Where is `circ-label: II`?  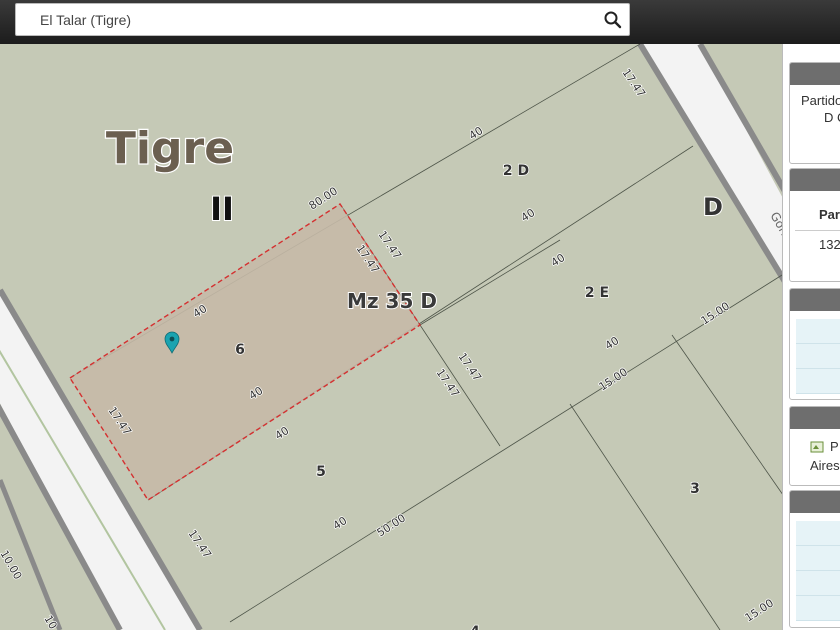
circ-label: II is located at coordinates (222, 209).